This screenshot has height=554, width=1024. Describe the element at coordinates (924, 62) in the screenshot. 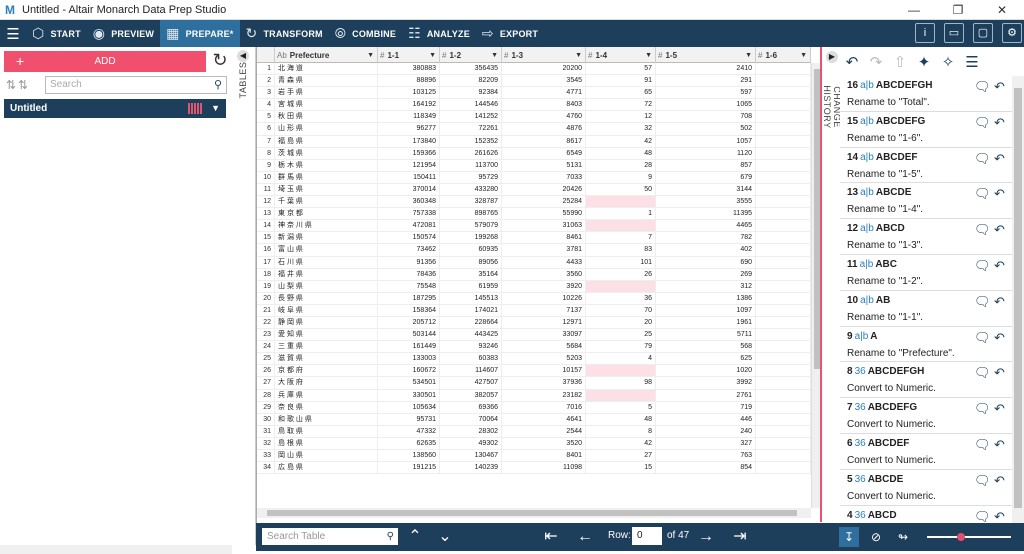

I see `wand-icon: ✦` at that location.